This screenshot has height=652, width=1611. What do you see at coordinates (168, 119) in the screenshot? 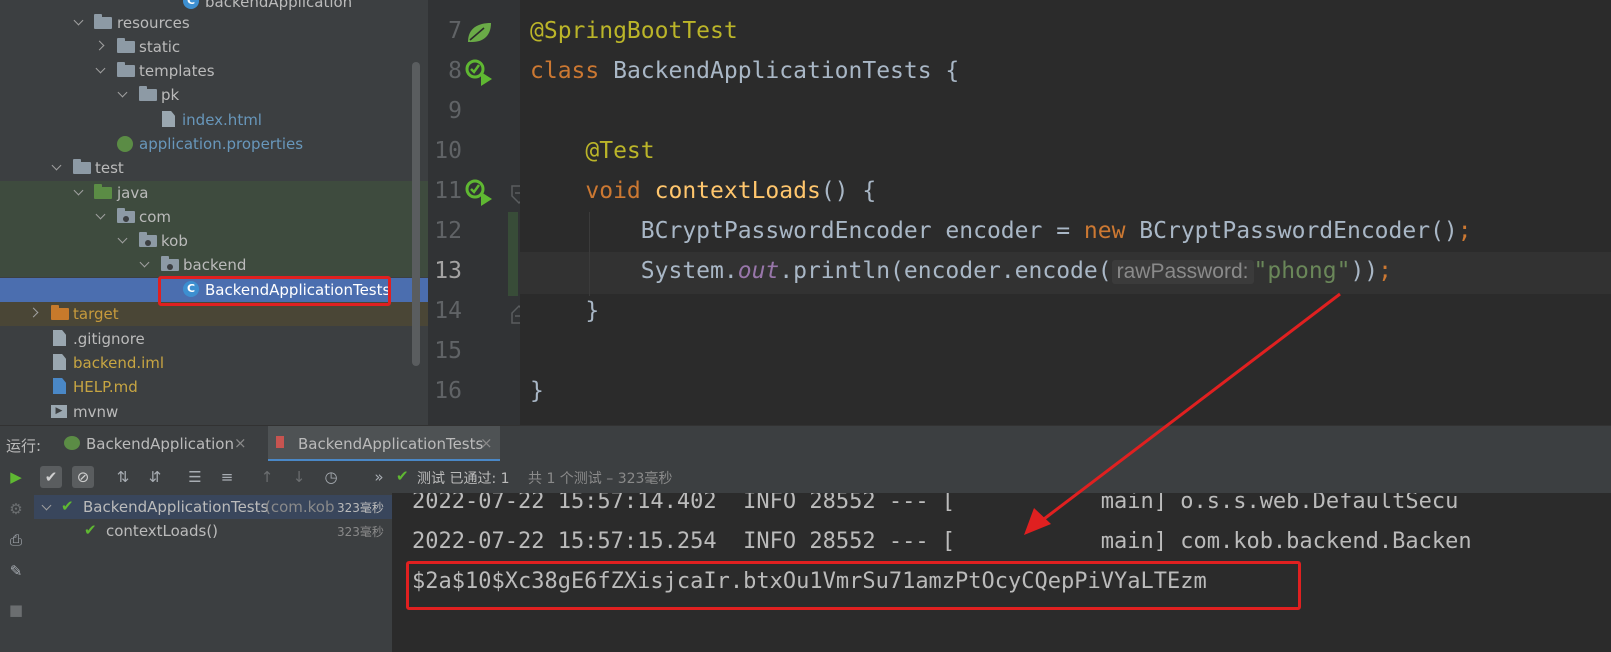
I see `html-file-icon` at bounding box center [168, 119].